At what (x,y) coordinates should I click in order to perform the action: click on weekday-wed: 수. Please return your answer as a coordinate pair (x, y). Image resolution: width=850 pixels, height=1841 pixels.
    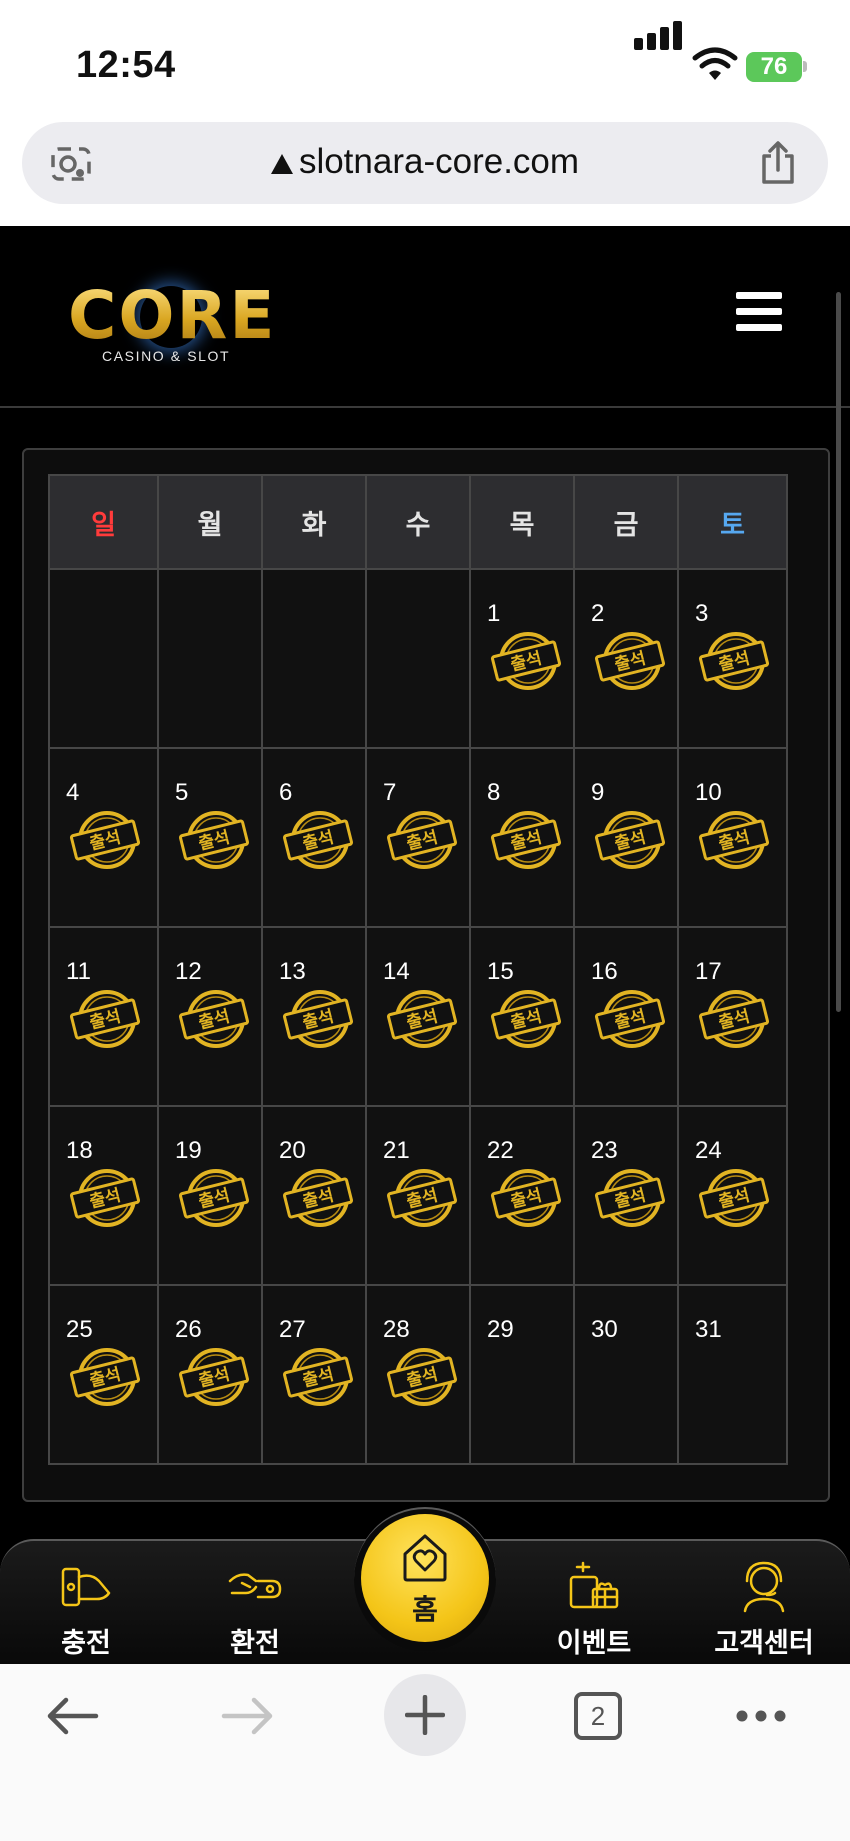
    Looking at the image, I should click on (418, 522).